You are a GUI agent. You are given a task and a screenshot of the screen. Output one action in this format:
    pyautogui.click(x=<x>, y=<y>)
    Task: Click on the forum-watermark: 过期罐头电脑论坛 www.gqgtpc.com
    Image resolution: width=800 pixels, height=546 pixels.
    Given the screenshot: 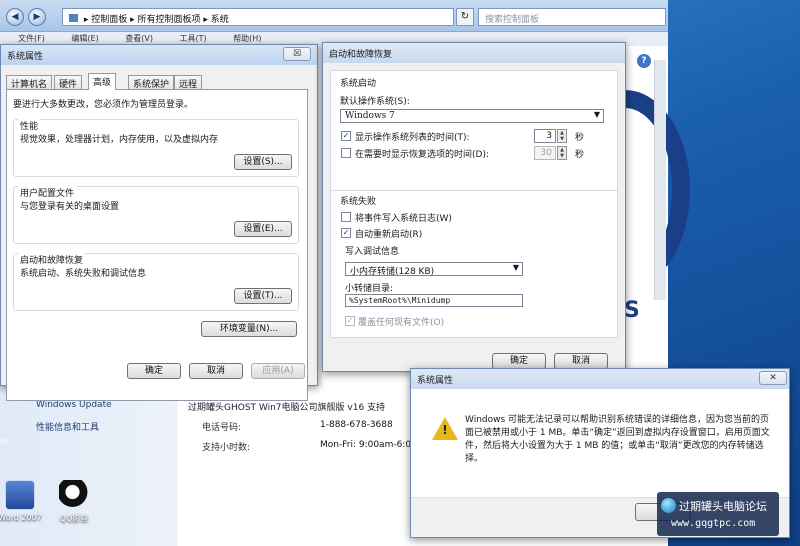 What is the action you would take?
    pyautogui.click(x=718, y=514)
    